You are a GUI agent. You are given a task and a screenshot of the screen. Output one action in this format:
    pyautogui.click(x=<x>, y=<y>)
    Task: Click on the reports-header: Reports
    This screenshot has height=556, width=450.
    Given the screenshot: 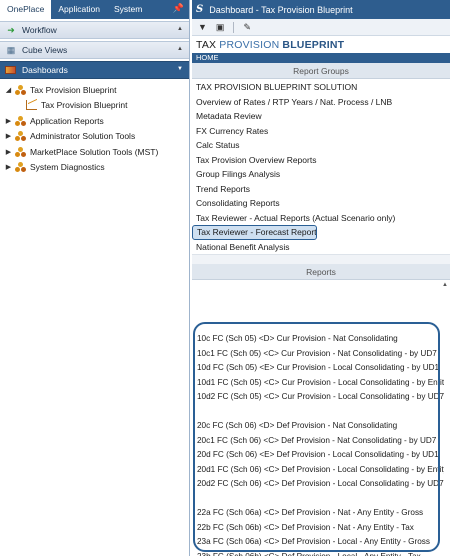 What is the action you would take?
    pyautogui.click(x=321, y=272)
    